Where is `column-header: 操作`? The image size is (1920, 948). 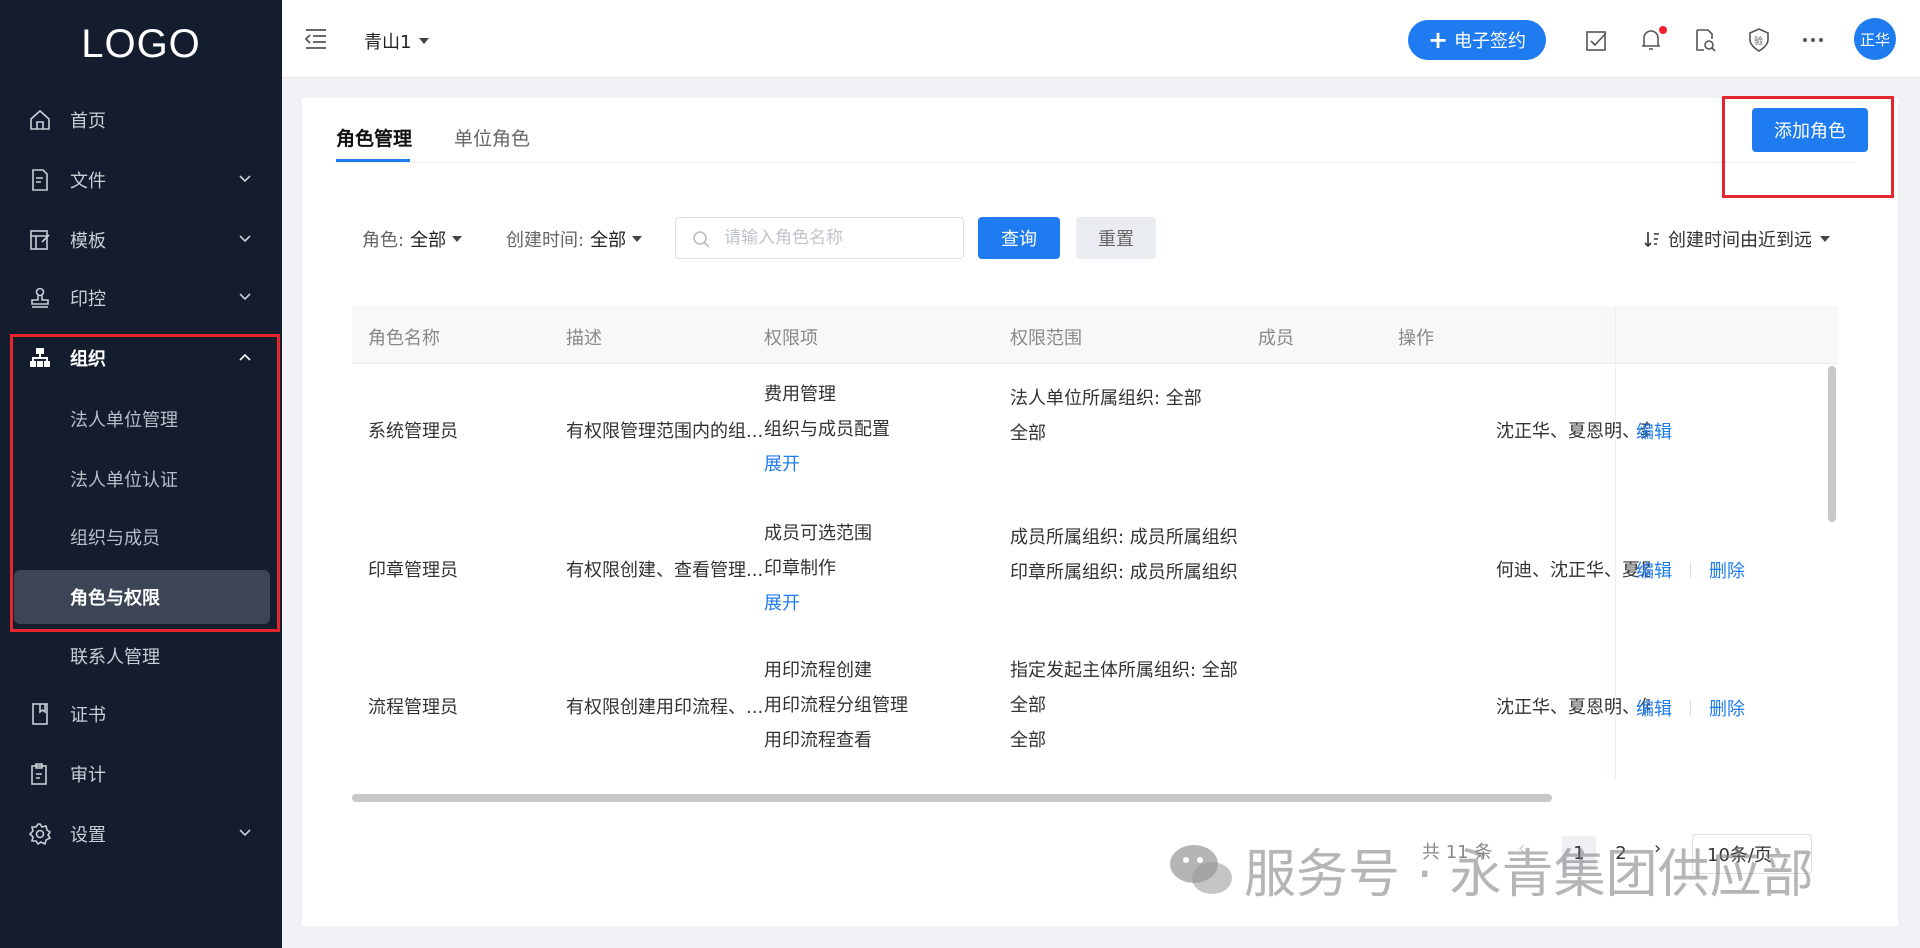 column-header: 操作 is located at coordinates (1416, 338).